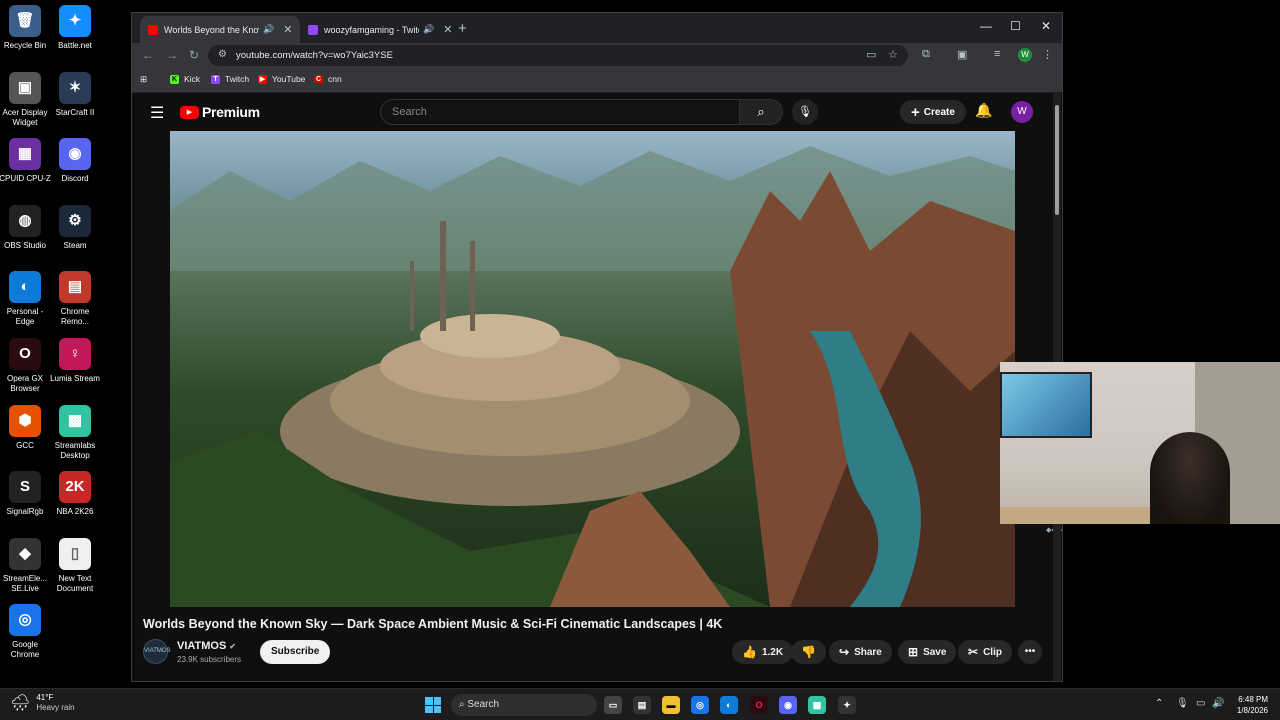  I want to click on dislike-button: 👎, so click(808, 652).